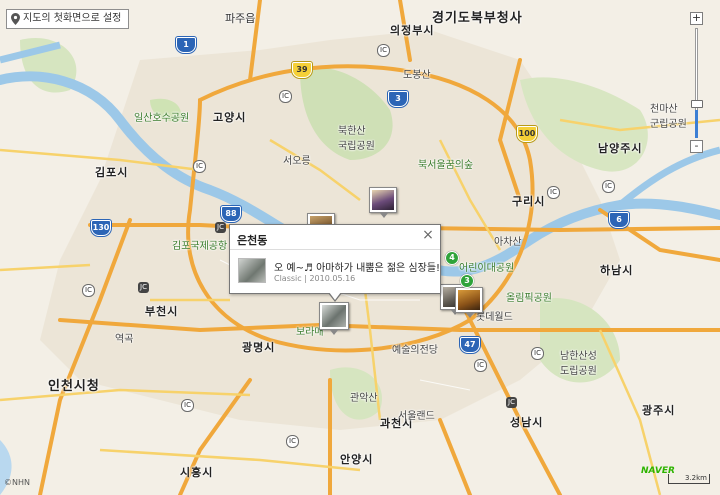  I want to click on label-seooreung: 서오릉, so click(297, 161).